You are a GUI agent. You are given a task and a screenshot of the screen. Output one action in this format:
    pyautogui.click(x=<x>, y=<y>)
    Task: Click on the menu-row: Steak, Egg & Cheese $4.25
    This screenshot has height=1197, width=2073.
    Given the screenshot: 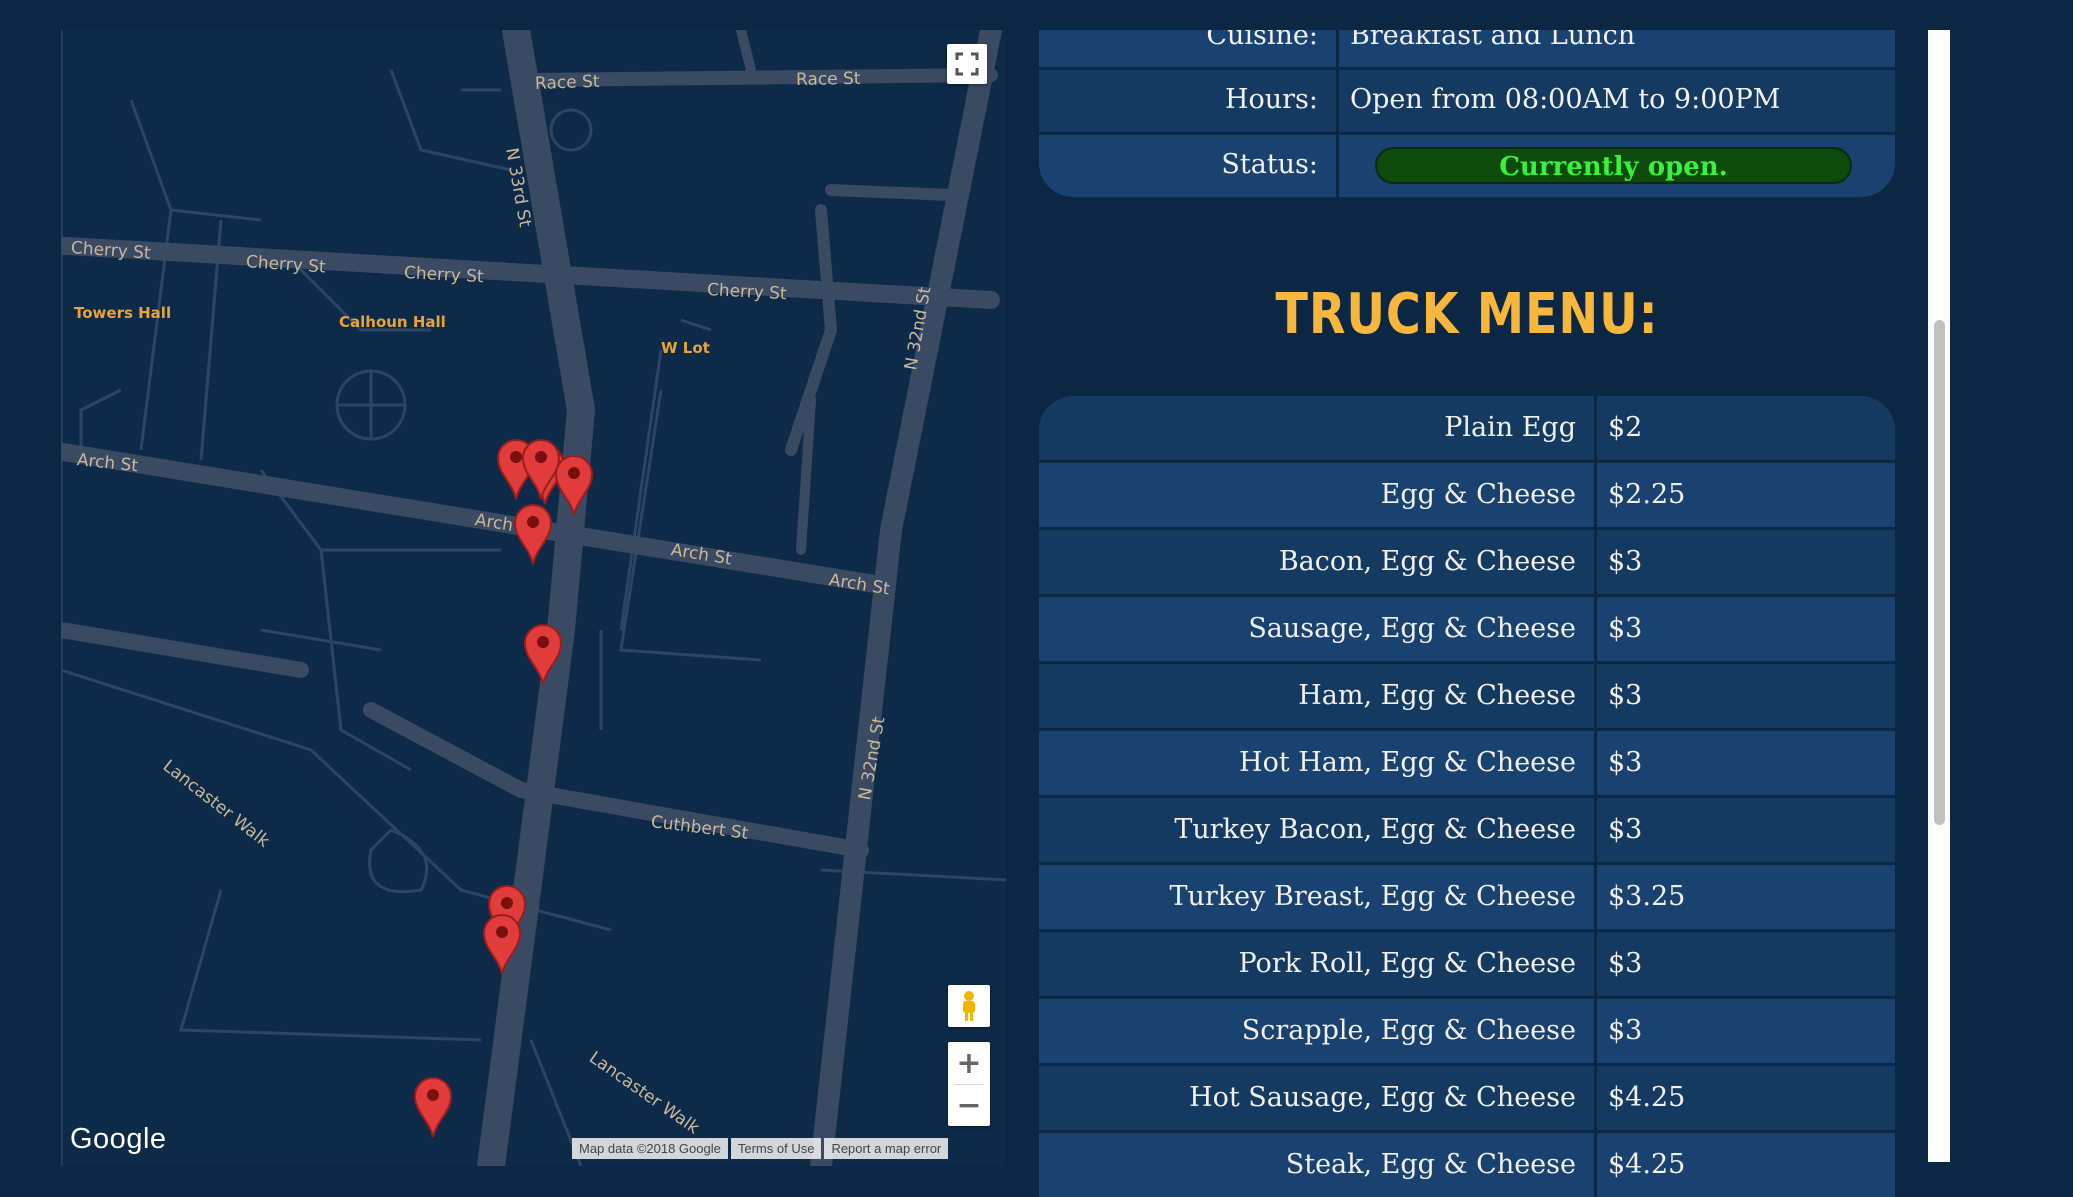 What is the action you would take?
    pyautogui.click(x=1467, y=1163)
    